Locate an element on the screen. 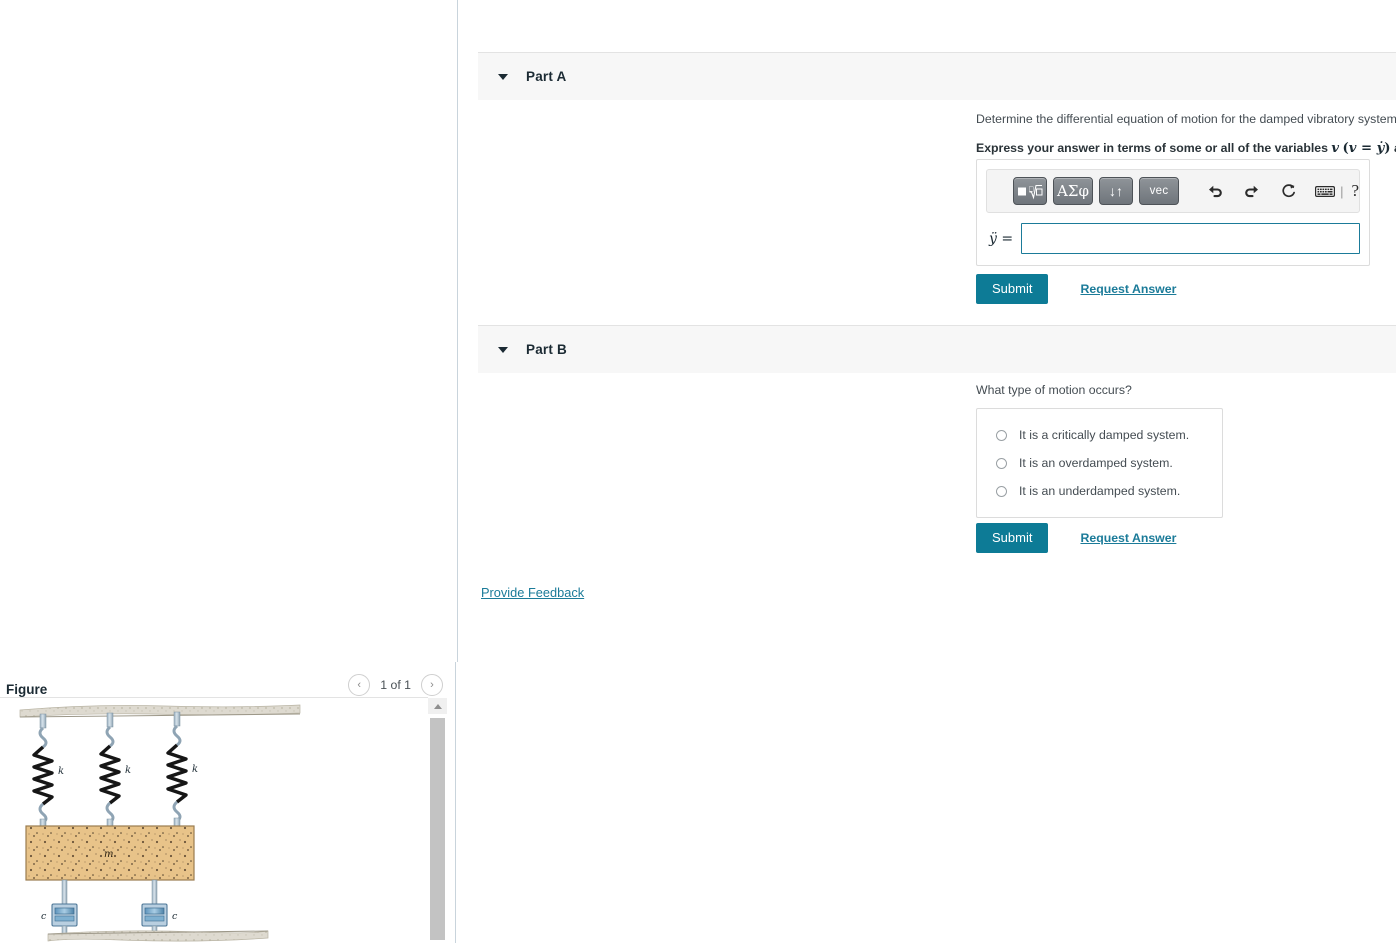 The width and height of the screenshot is (1396, 943). figure-navigation: ‹ 1 of 1 › is located at coordinates (395, 685).